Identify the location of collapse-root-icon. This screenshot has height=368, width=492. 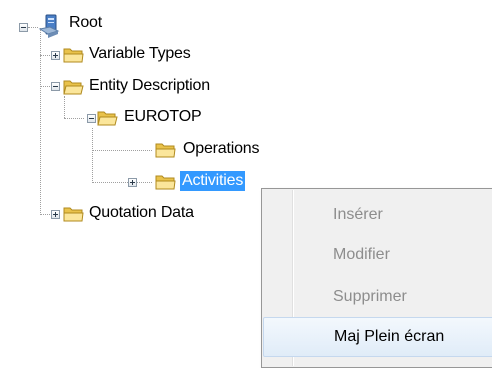
(23, 27).